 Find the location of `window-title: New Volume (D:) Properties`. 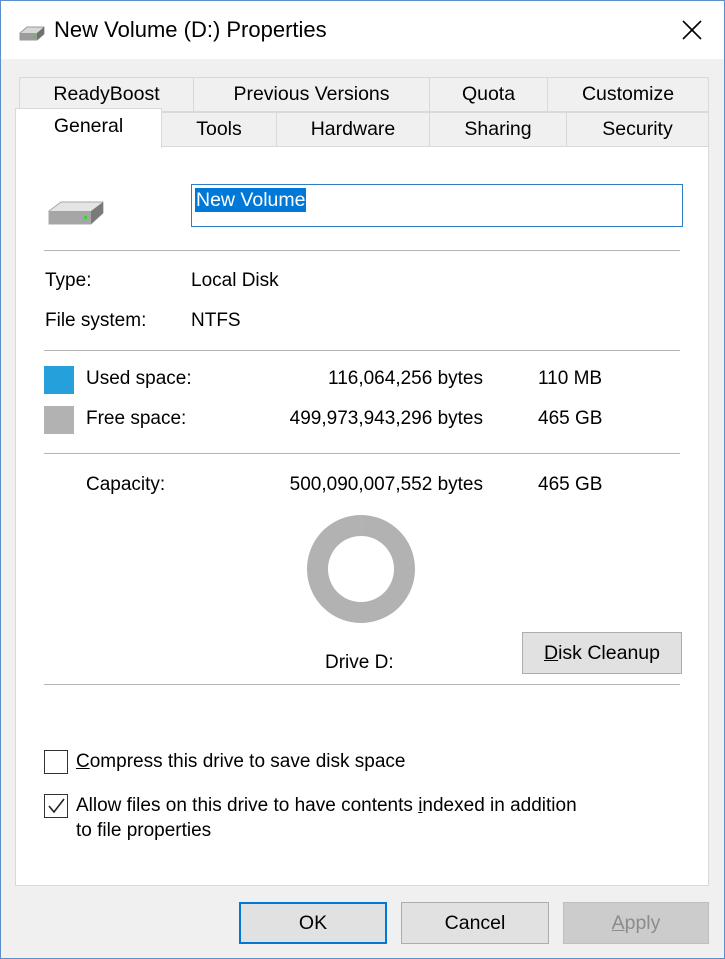

window-title: New Volume (D:) Properties is located at coordinates (190, 29).